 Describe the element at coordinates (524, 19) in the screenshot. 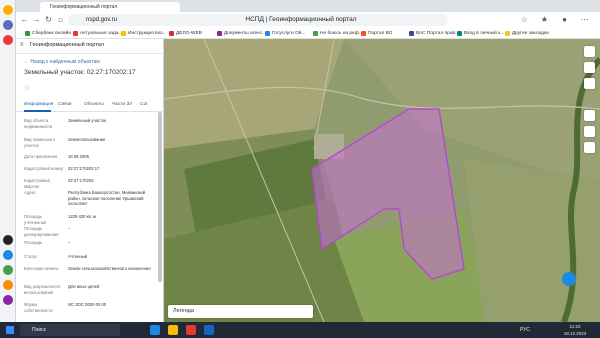

I see `extensions-icon: ☆` at that location.